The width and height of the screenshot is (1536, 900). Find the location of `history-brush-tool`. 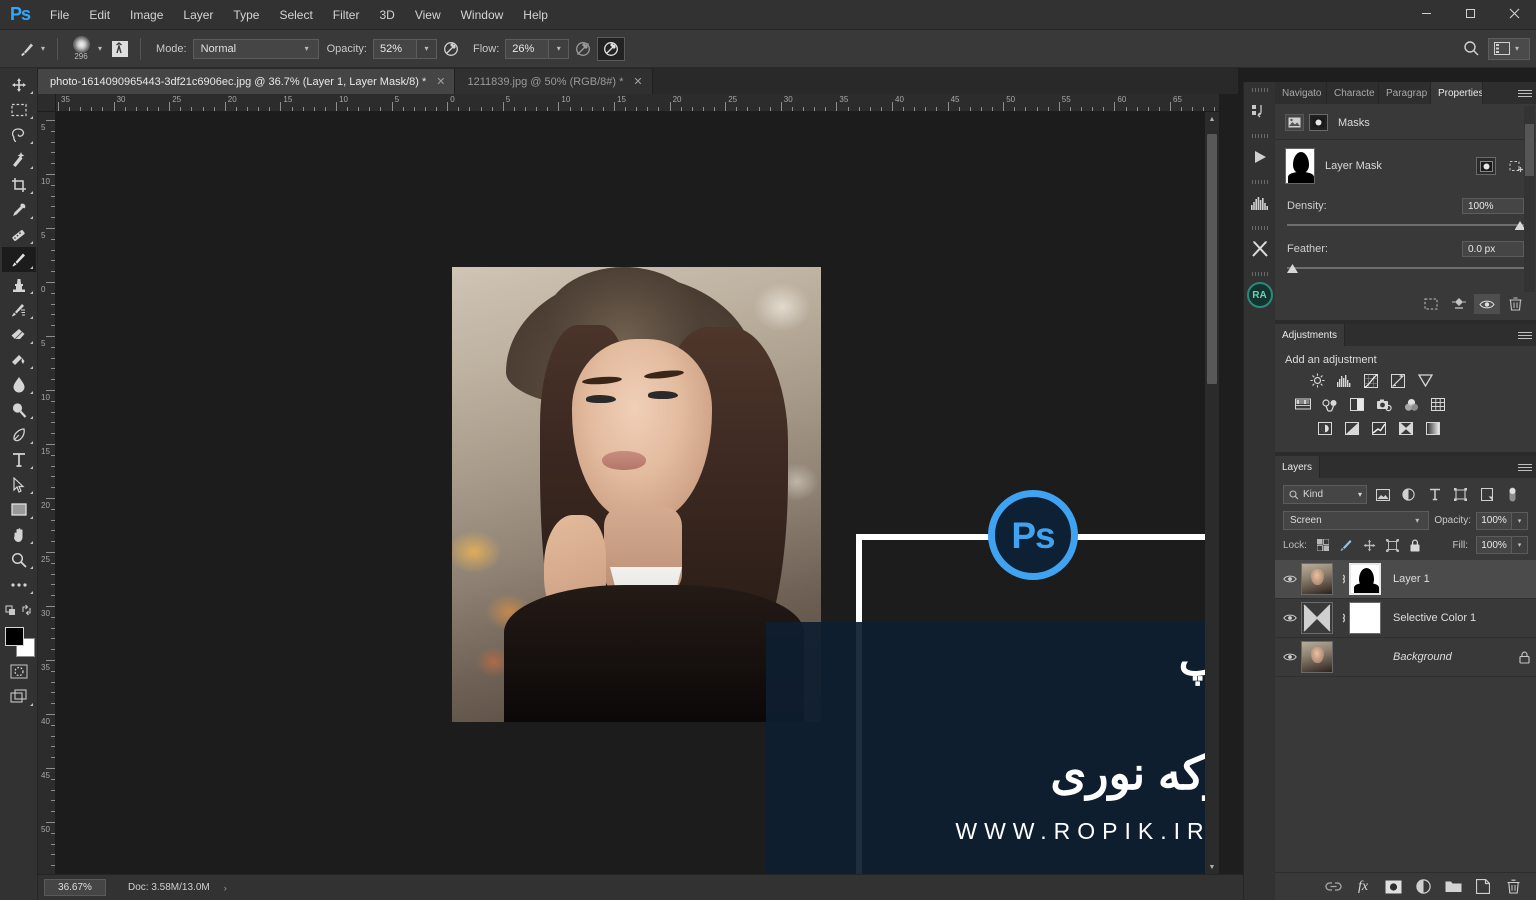

history-brush-tool is located at coordinates (19, 309).